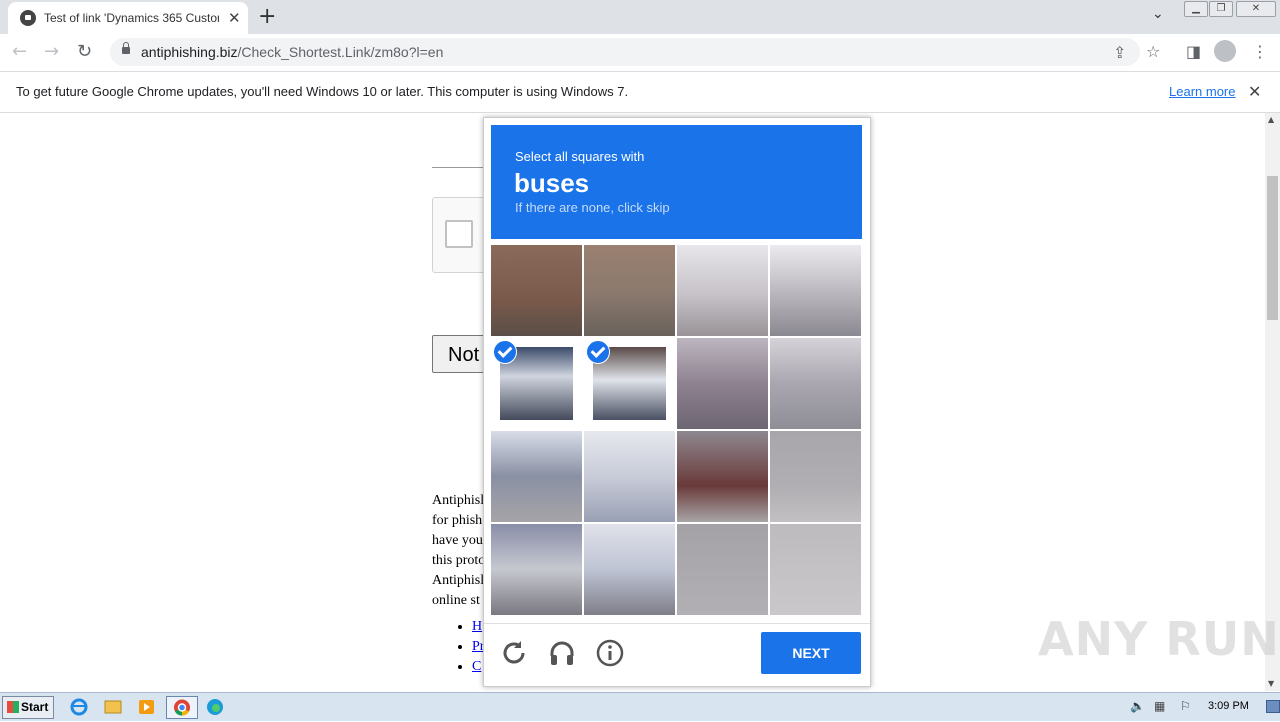  I want to click on link-list: H Pr C, so click(458, 647).